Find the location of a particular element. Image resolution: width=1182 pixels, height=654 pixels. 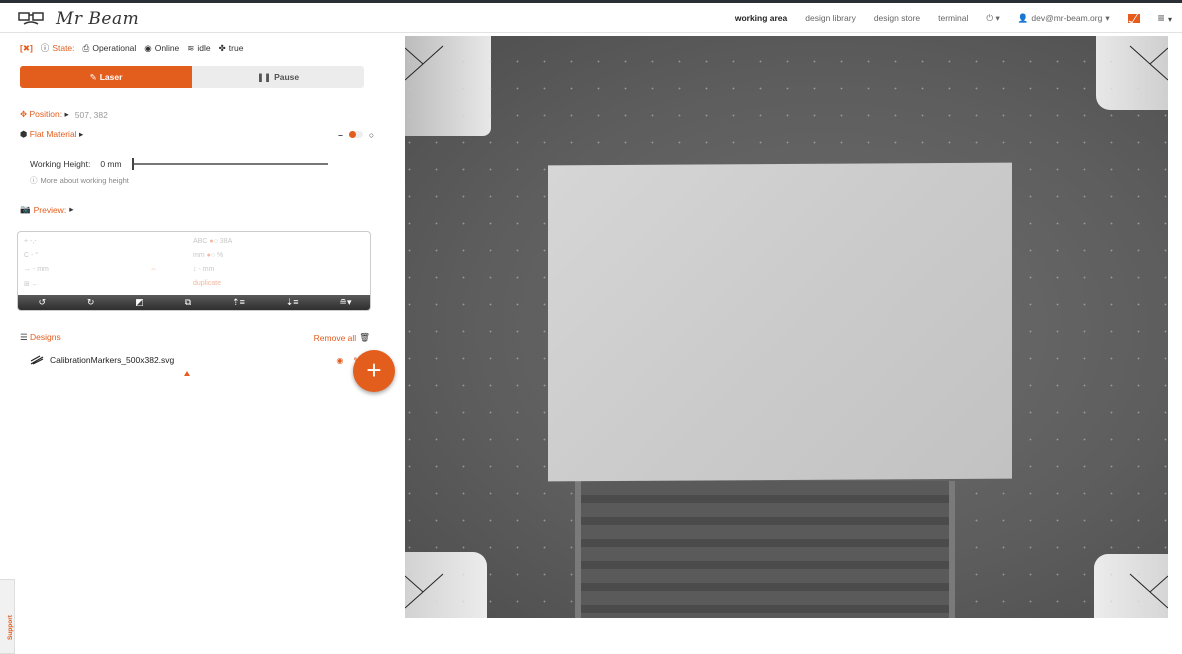

camera-icon: 📷 is located at coordinates (25, 209).